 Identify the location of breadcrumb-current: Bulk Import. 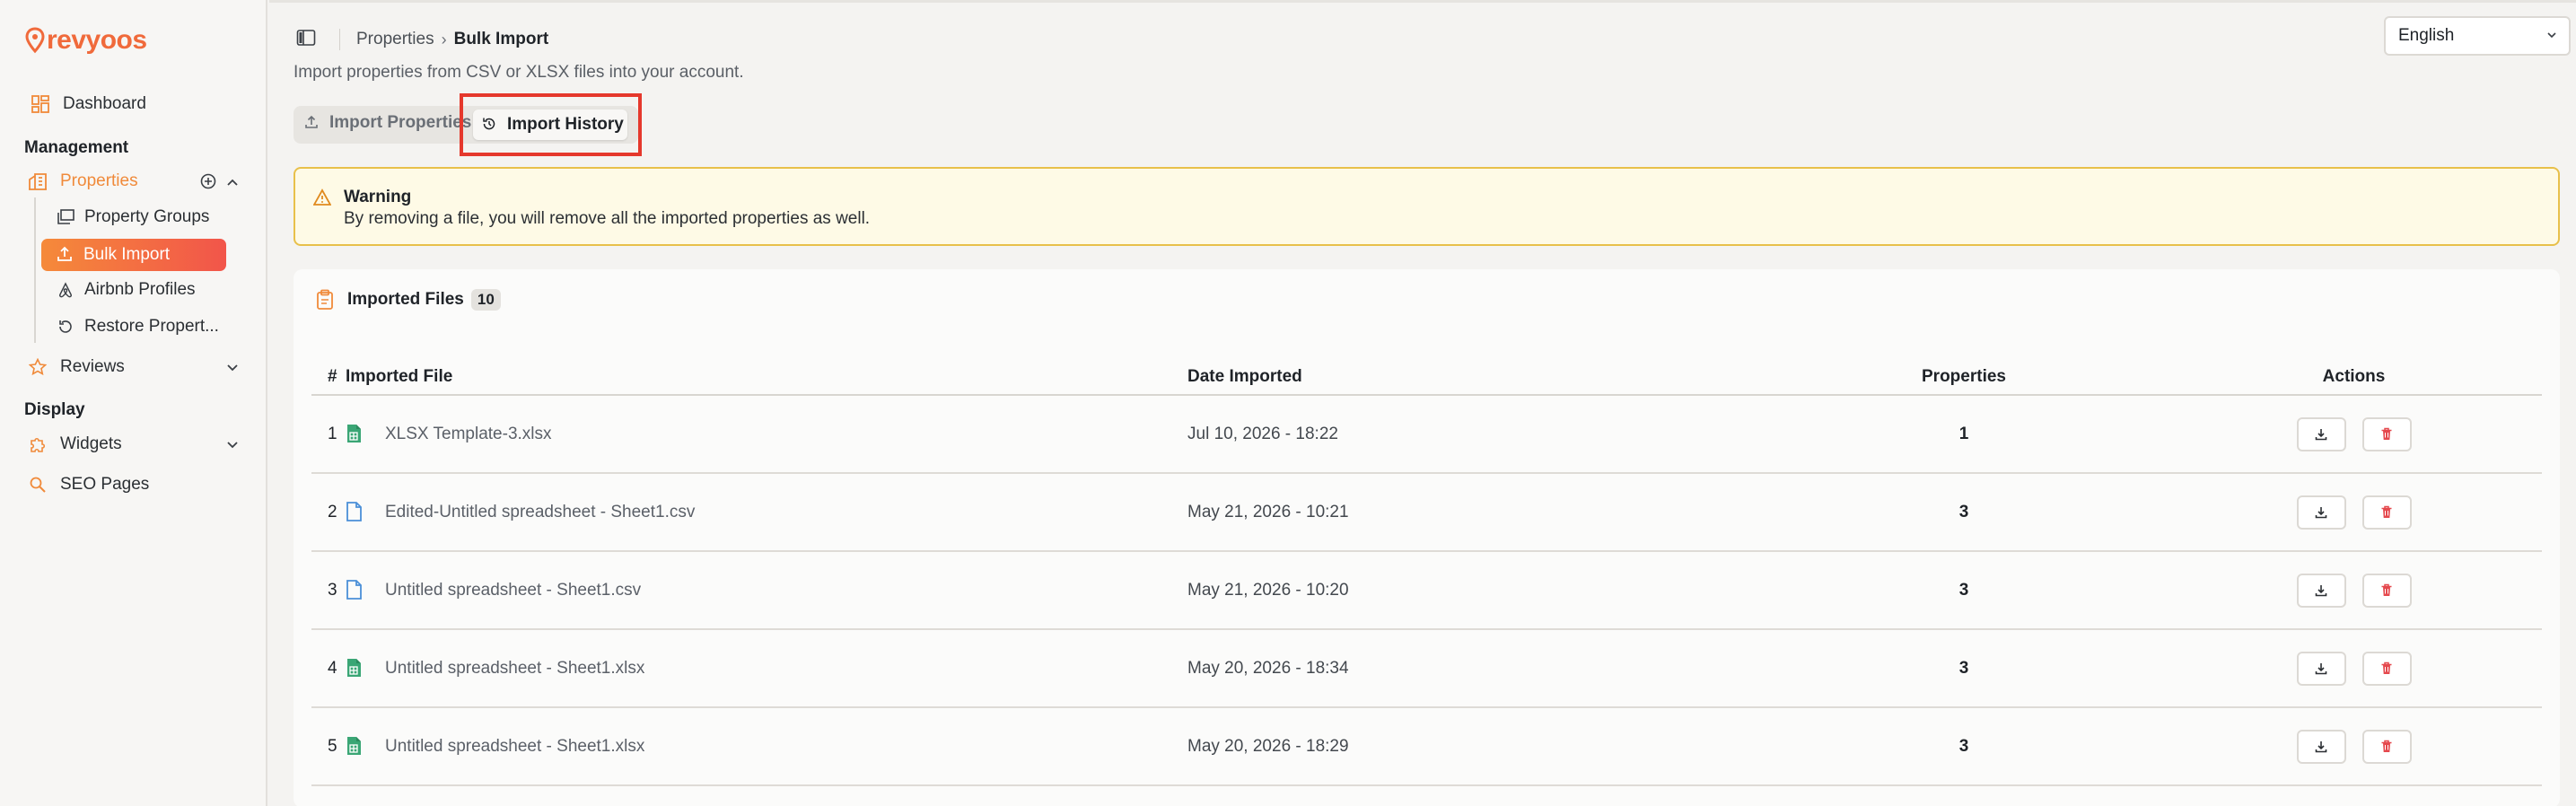
(501, 39).